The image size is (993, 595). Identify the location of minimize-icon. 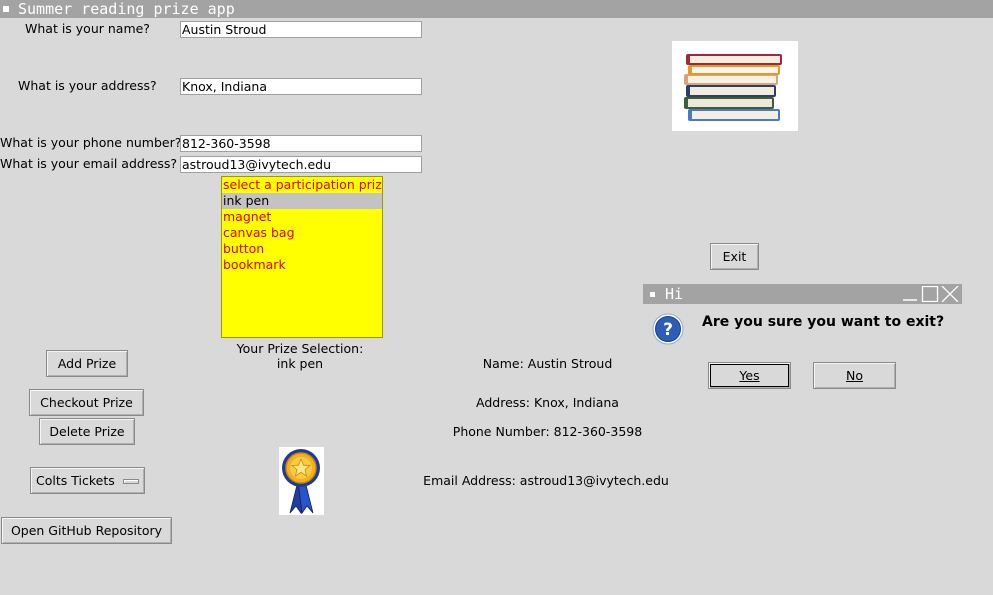
(910, 294).